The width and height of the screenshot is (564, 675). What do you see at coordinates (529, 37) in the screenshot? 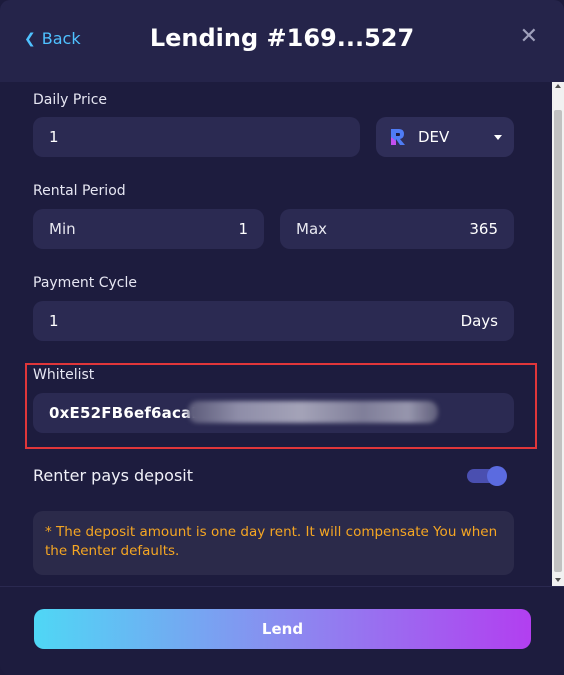
I see `close-icon: ✕` at bounding box center [529, 37].